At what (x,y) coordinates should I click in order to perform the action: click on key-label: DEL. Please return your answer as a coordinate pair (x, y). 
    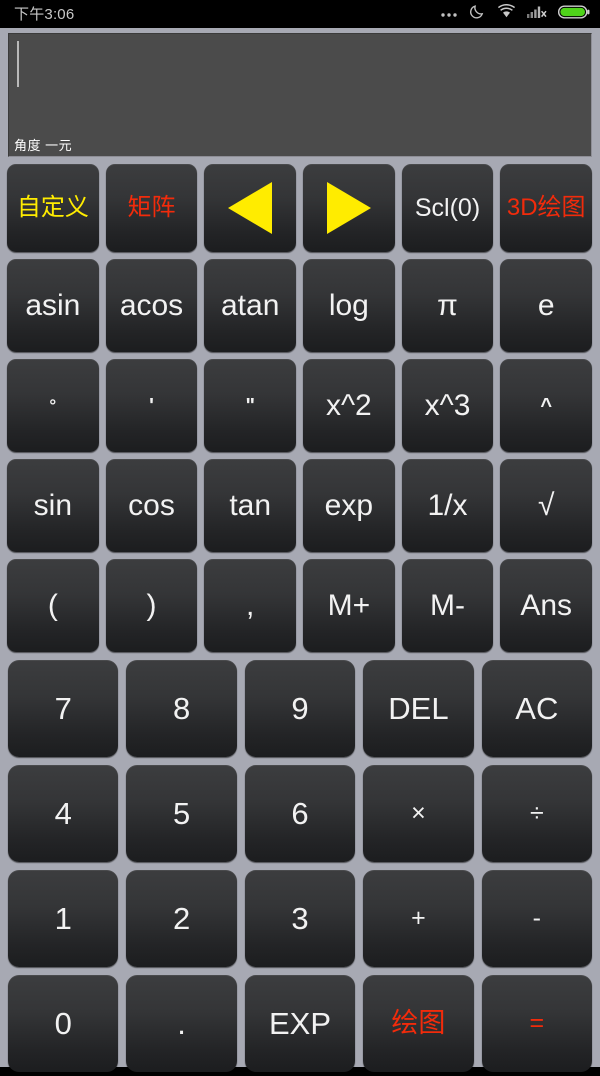
    Looking at the image, I should click on (418, 708).